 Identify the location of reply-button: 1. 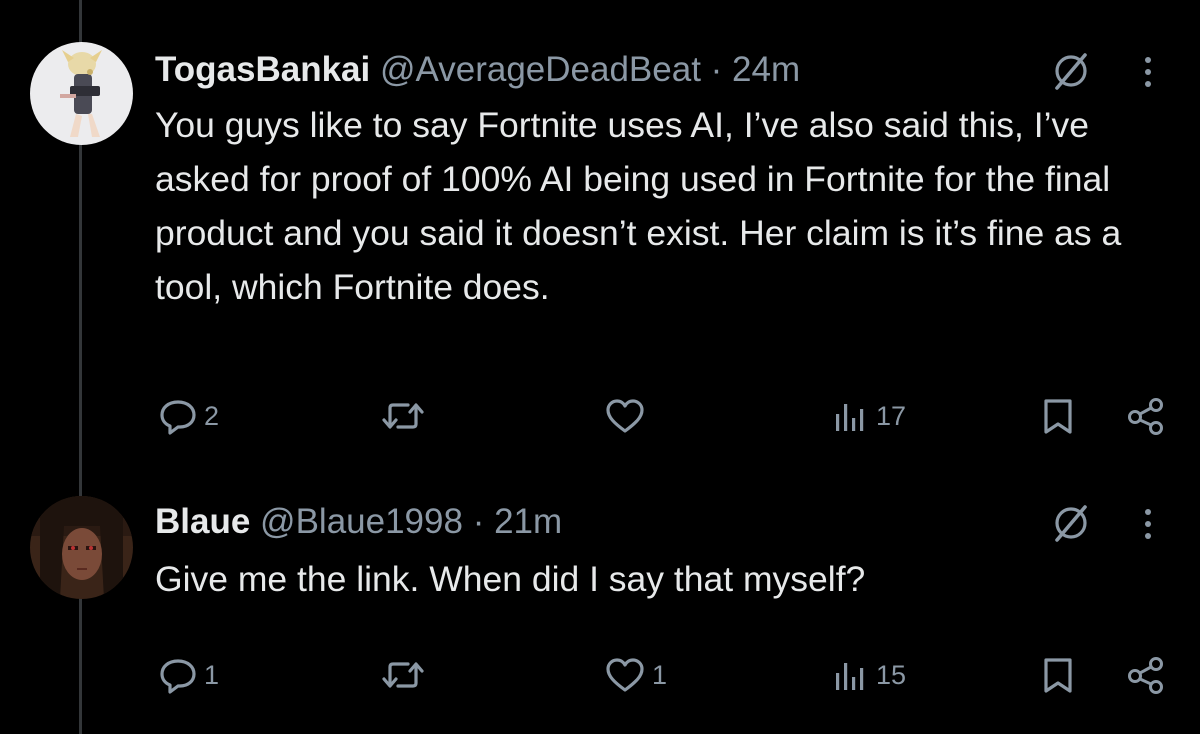
(188, 675).